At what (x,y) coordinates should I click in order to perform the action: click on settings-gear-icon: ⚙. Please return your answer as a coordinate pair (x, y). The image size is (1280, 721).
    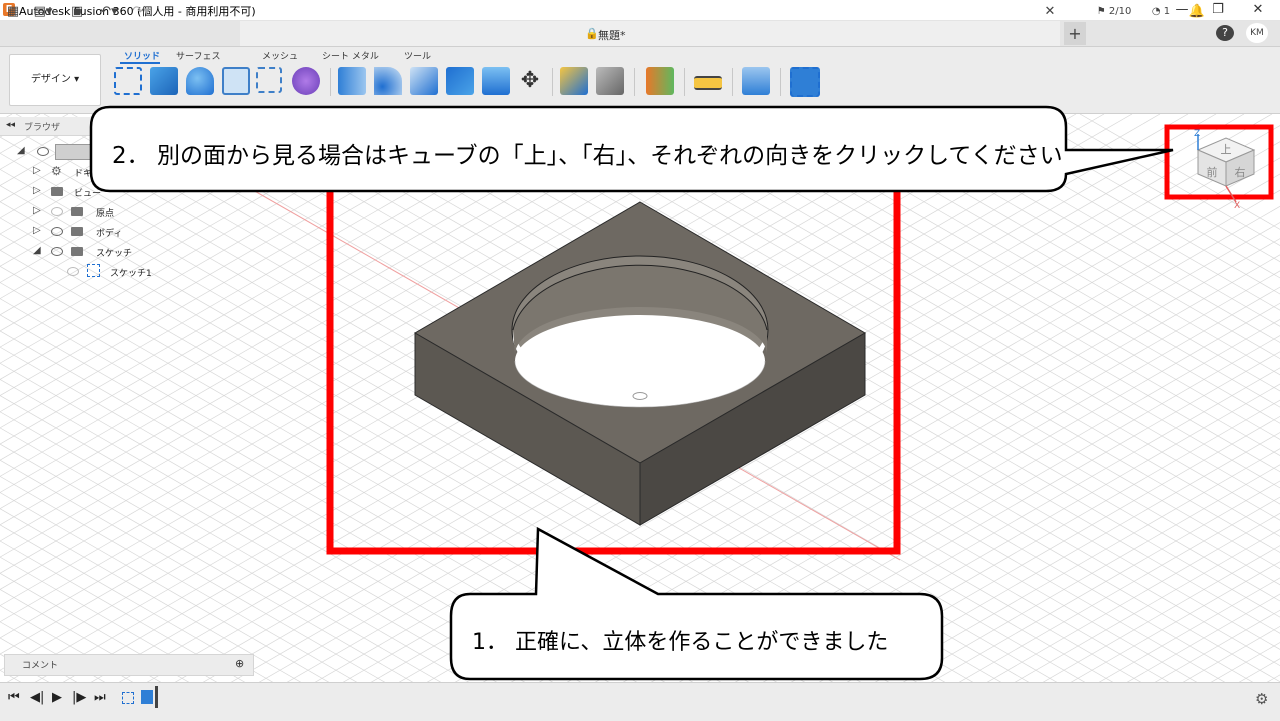
    Looking at the image, I should click on (1261, 699).